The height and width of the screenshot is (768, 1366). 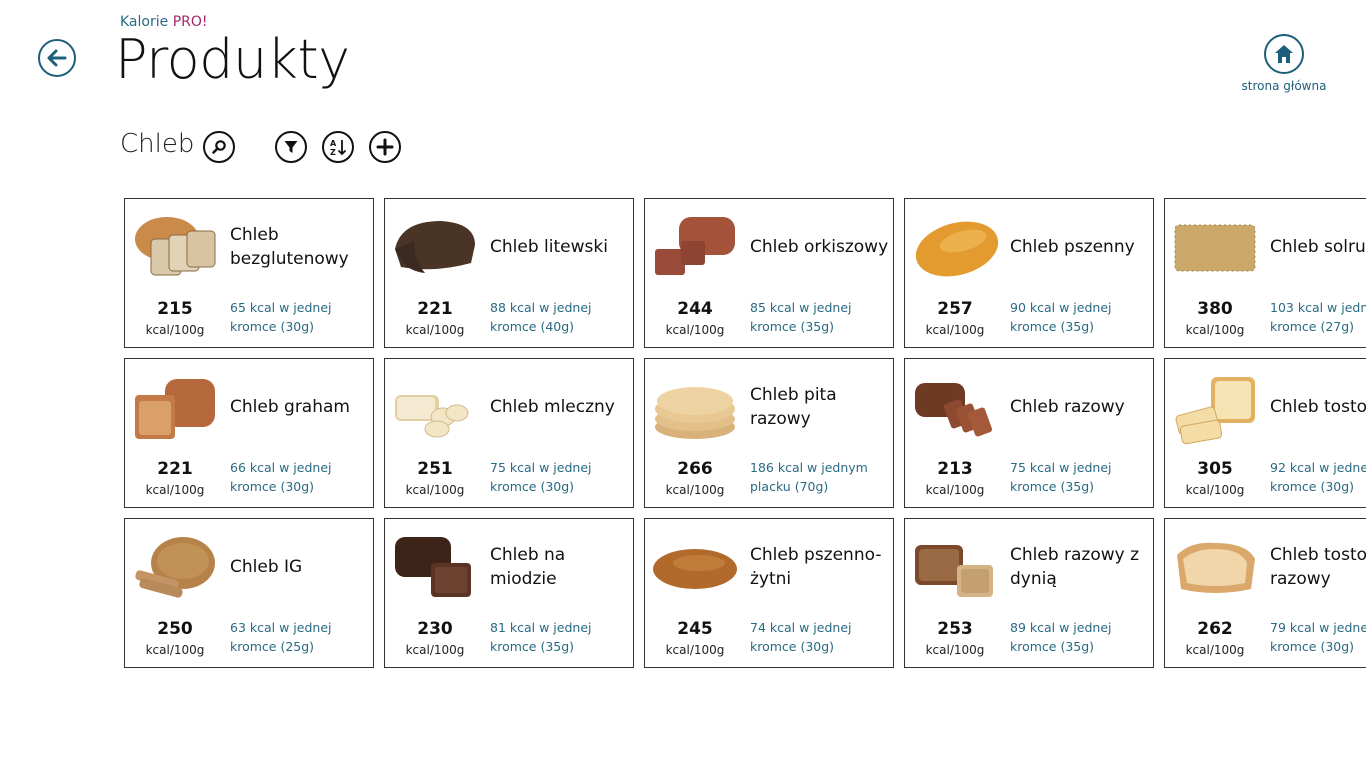 I want to click on kcal-value: 266, so click(x=695, y=469).